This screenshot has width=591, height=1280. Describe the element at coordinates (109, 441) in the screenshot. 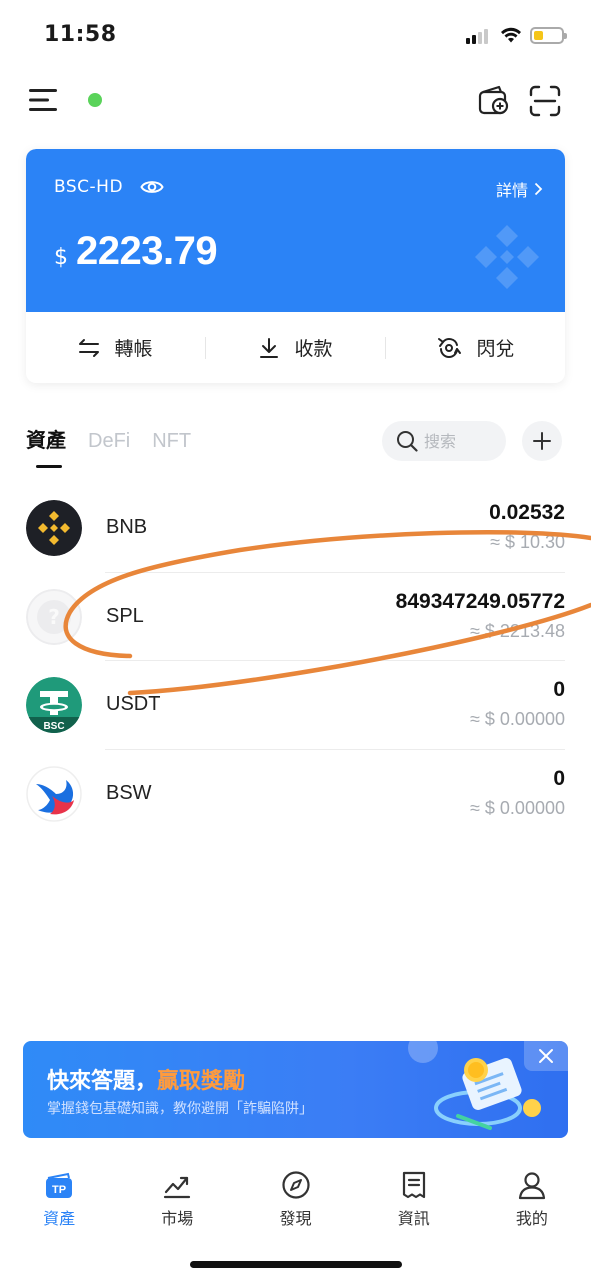

I see `tab-defi: DeFi` at that location.